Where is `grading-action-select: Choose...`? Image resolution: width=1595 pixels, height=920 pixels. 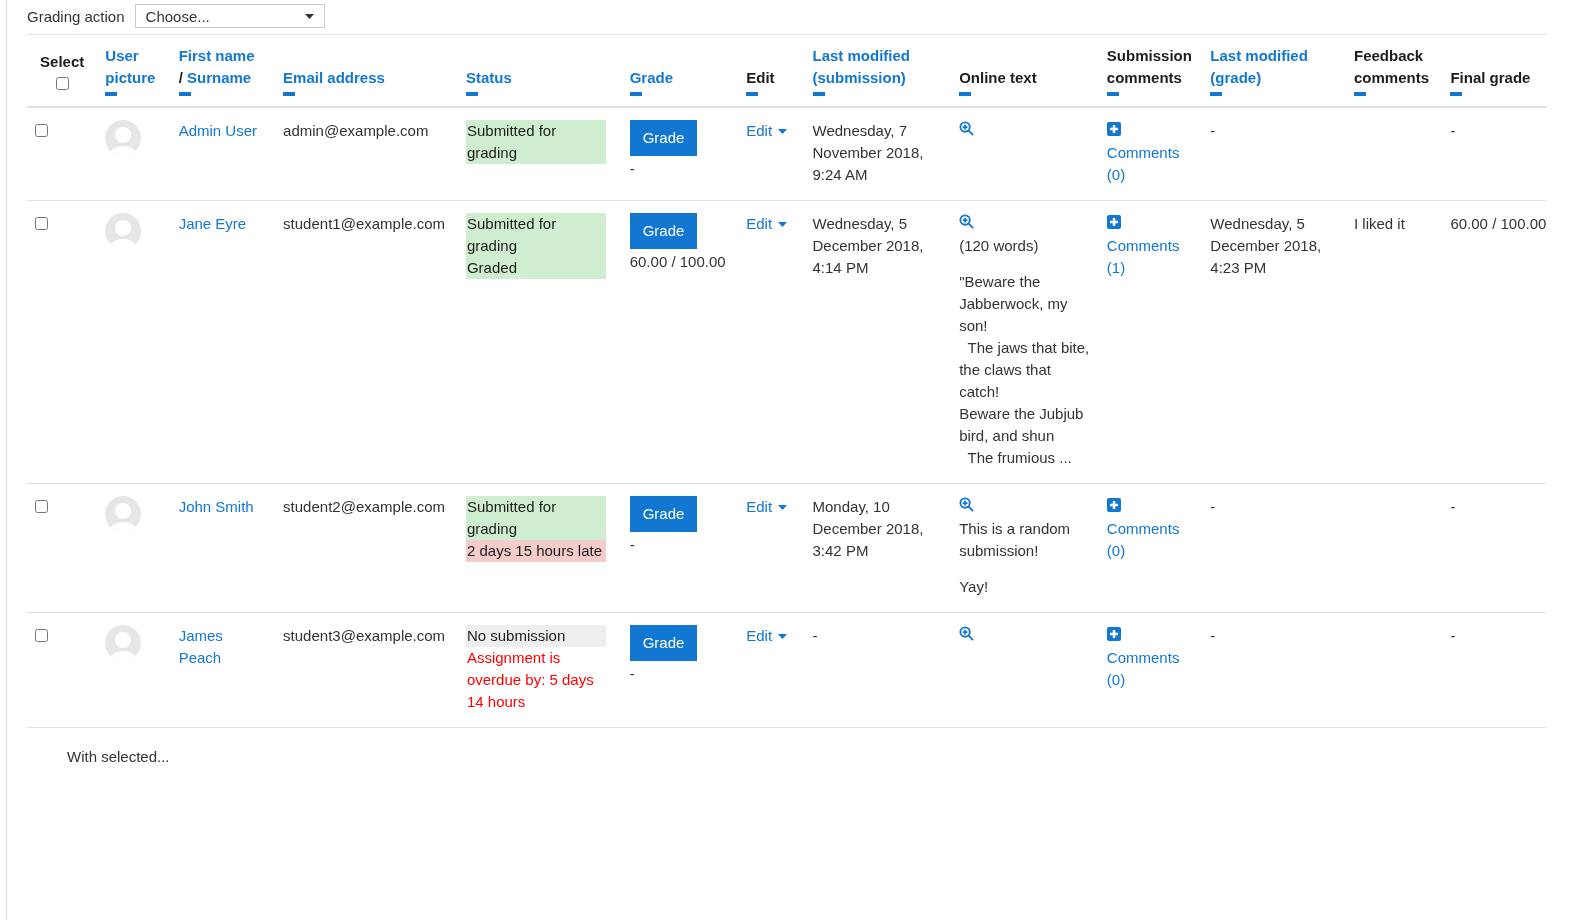 grading-action-select: Choose... is located at coordinates (229, 16).